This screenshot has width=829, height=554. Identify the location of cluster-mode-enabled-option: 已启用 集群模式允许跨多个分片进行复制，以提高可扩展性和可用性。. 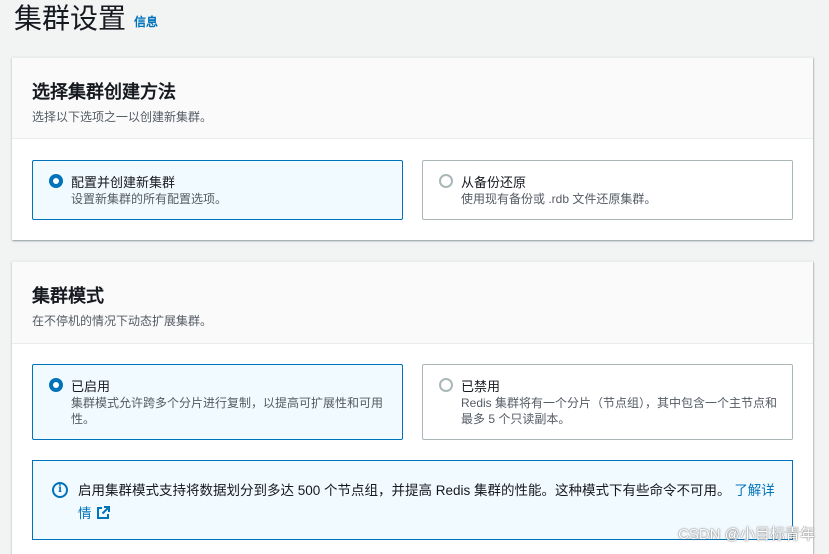
(217, 402).